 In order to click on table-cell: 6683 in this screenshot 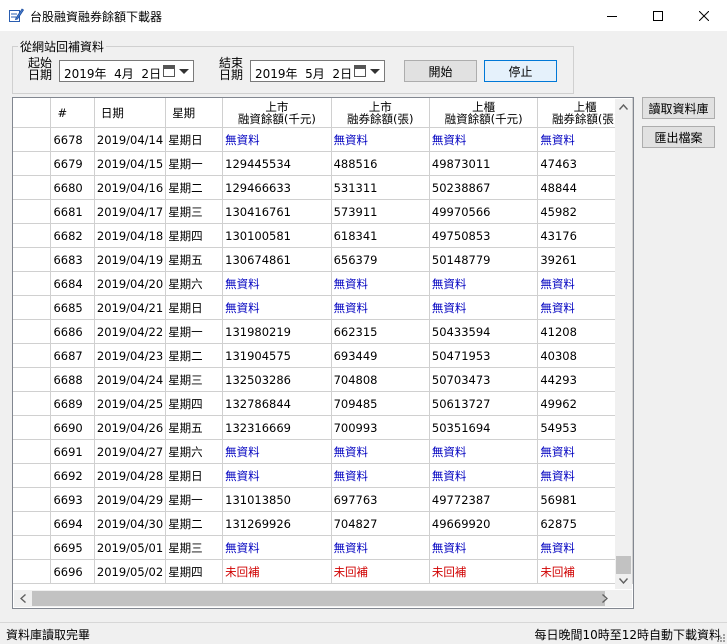, I will do `click(72, 259)`.